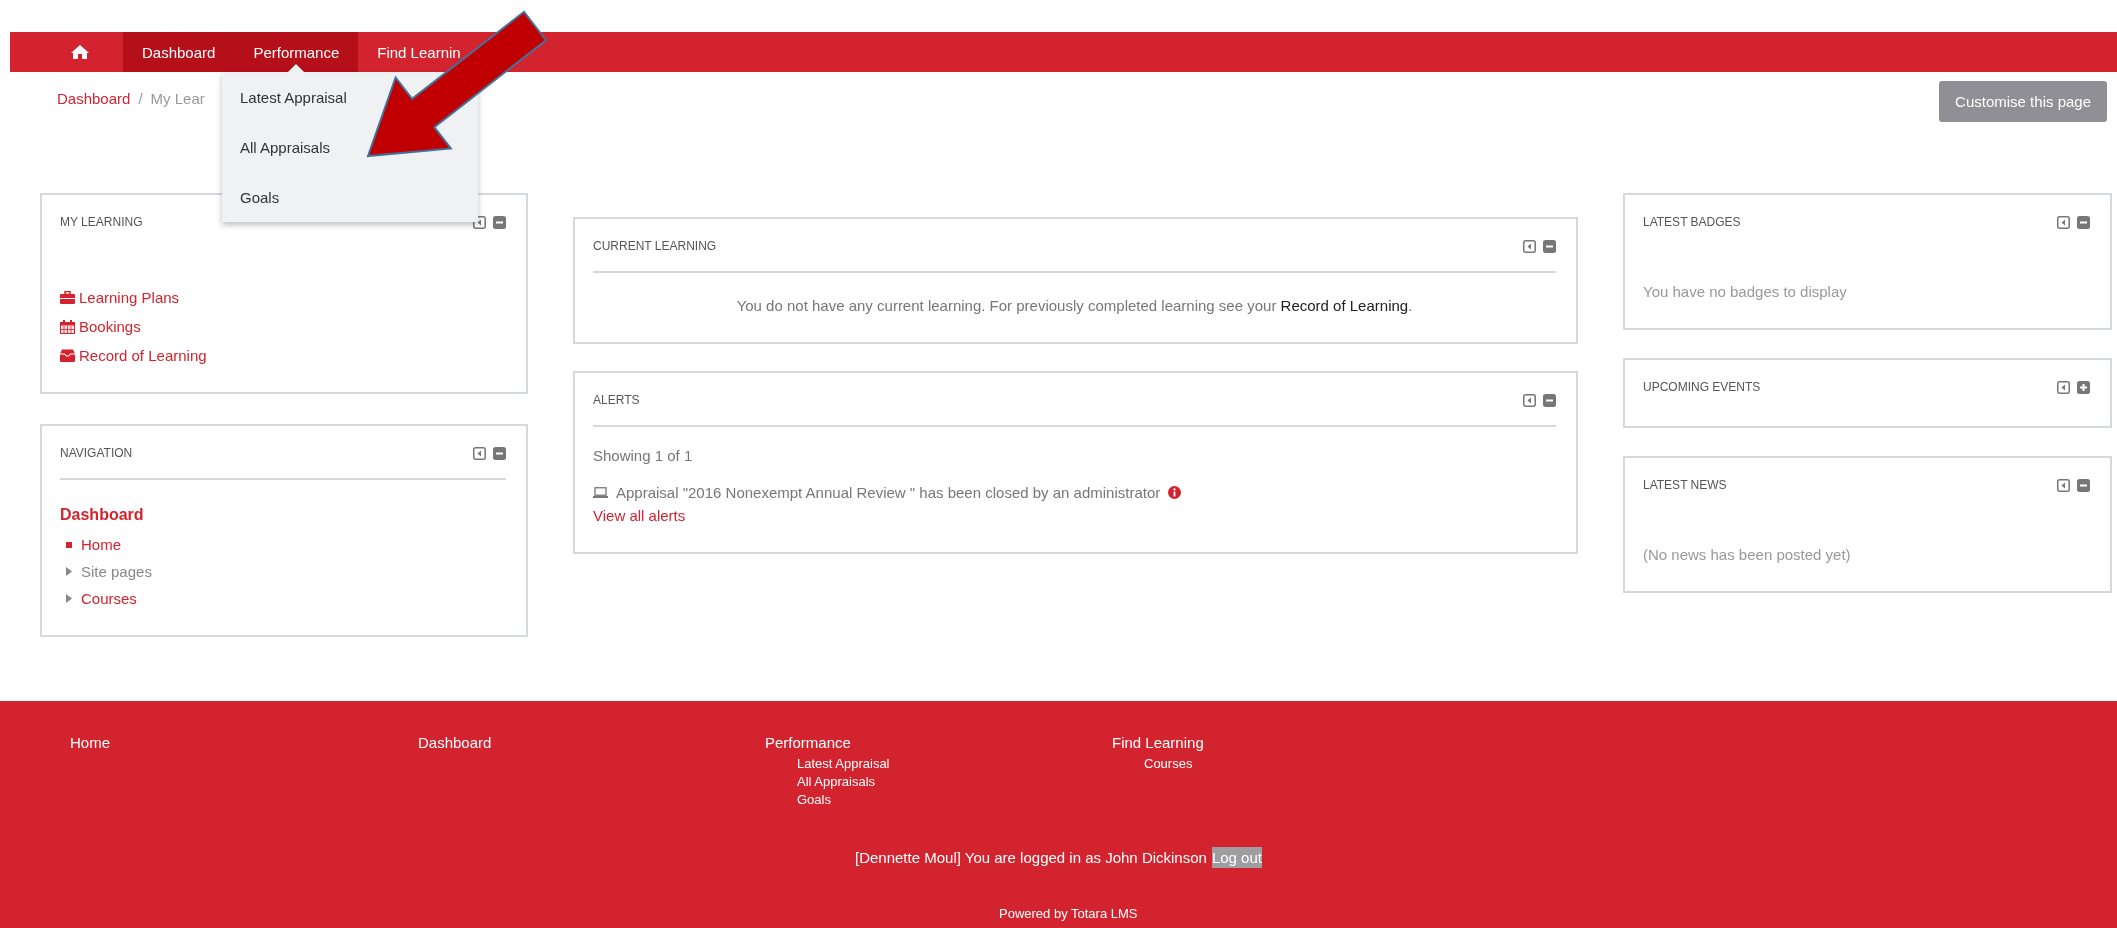 Image resolution: width=2117 pixels, height=928 pixels. I want to click on menu-item: Goals, so click(359, 197).